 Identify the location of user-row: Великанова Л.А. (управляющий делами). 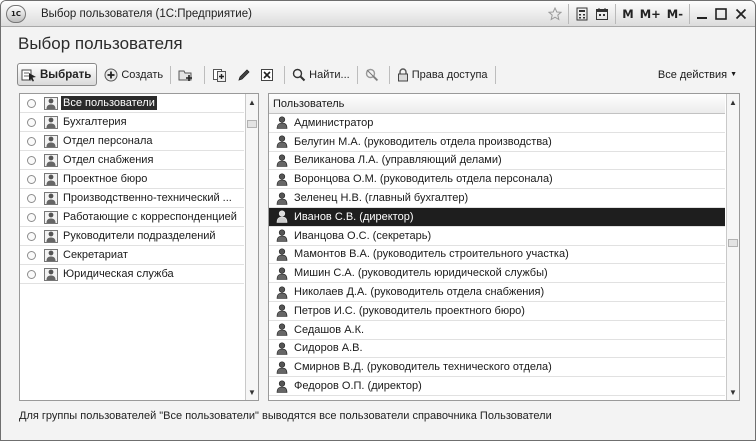
(497, 161).